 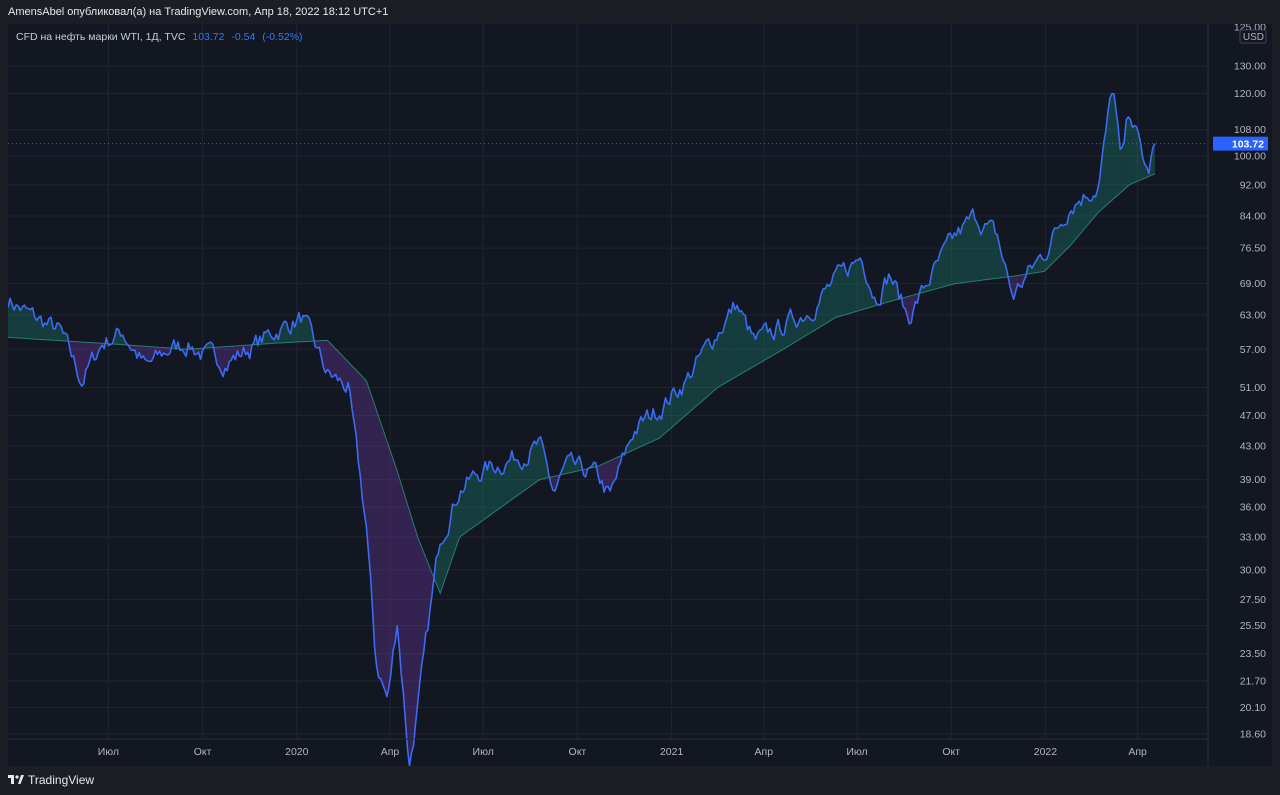 I want to click on y-tick-label: 69.00, so click(x=1253, y=284).